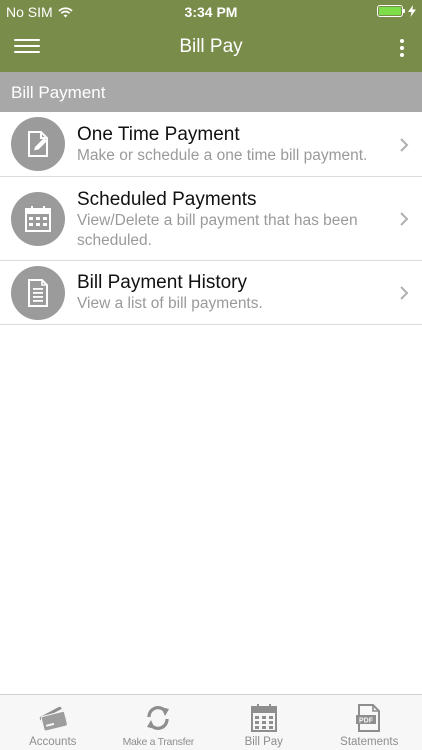 The width and height of the screenshot is (422, 750). What do you see at coordinates (162, 282) in the screenshot?
I see `item-title: Bill Payment History` at bounding box center [162, 282].